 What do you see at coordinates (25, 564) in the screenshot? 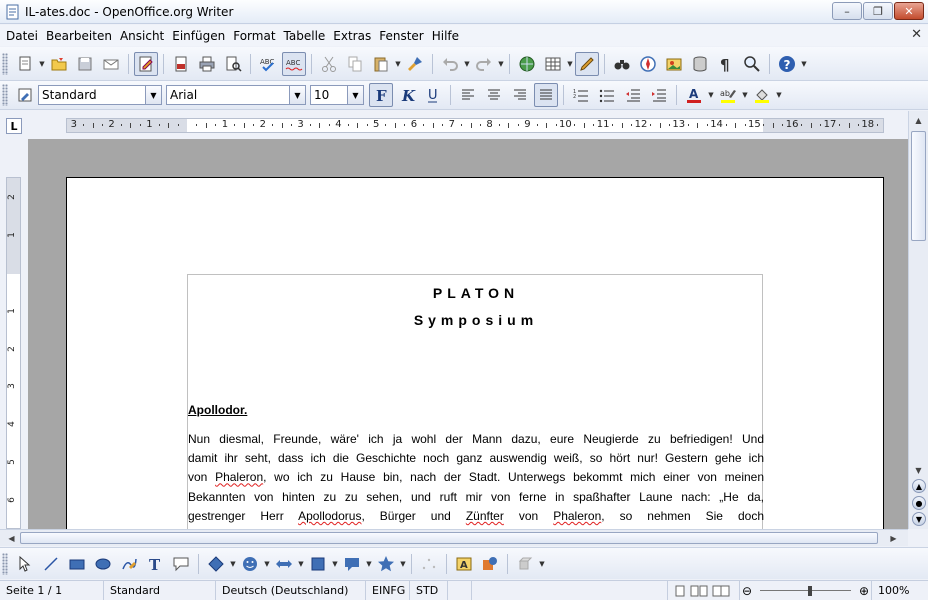
I see `select-arrow-icon` at bounding box center [25, 564].